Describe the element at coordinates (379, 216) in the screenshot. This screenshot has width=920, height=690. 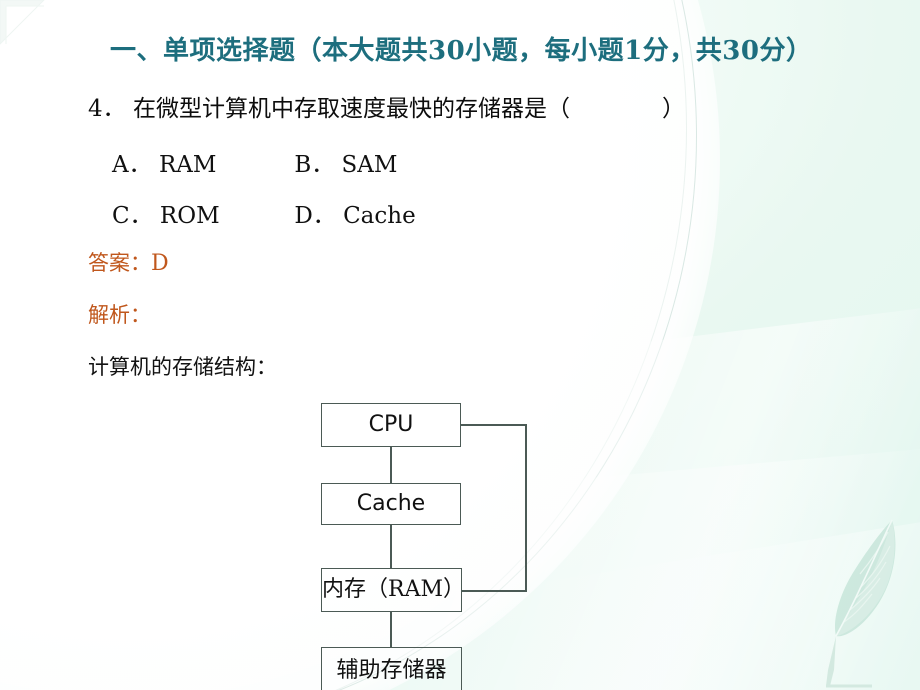
I see `option-d-text: Cache` at that location.